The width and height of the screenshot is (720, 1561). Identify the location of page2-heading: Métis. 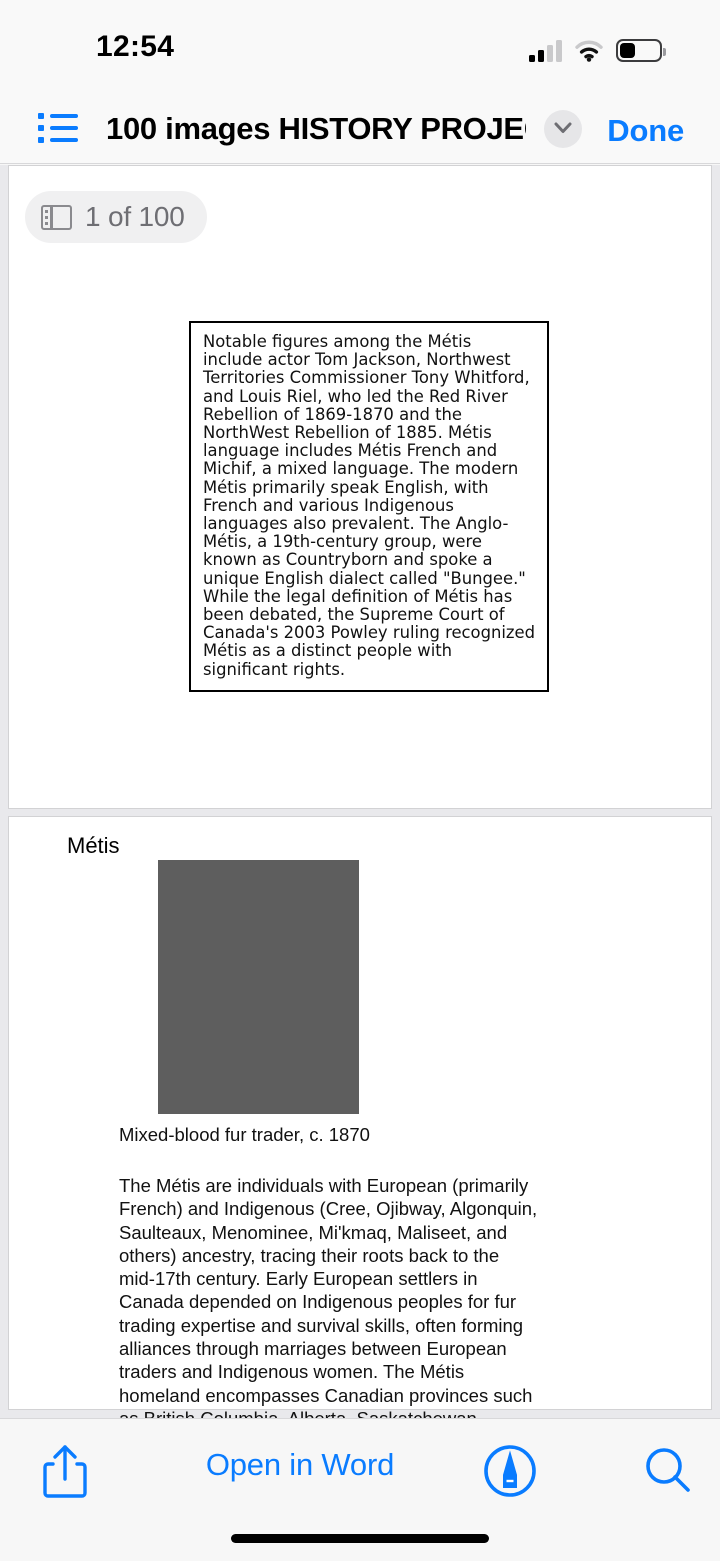
(93, 845).